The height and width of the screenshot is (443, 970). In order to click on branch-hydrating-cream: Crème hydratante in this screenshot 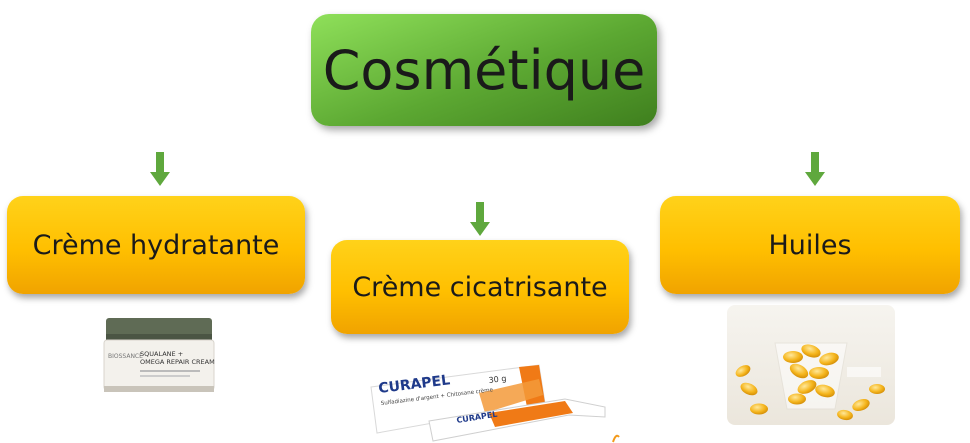, I will do `click(156, 245)`.